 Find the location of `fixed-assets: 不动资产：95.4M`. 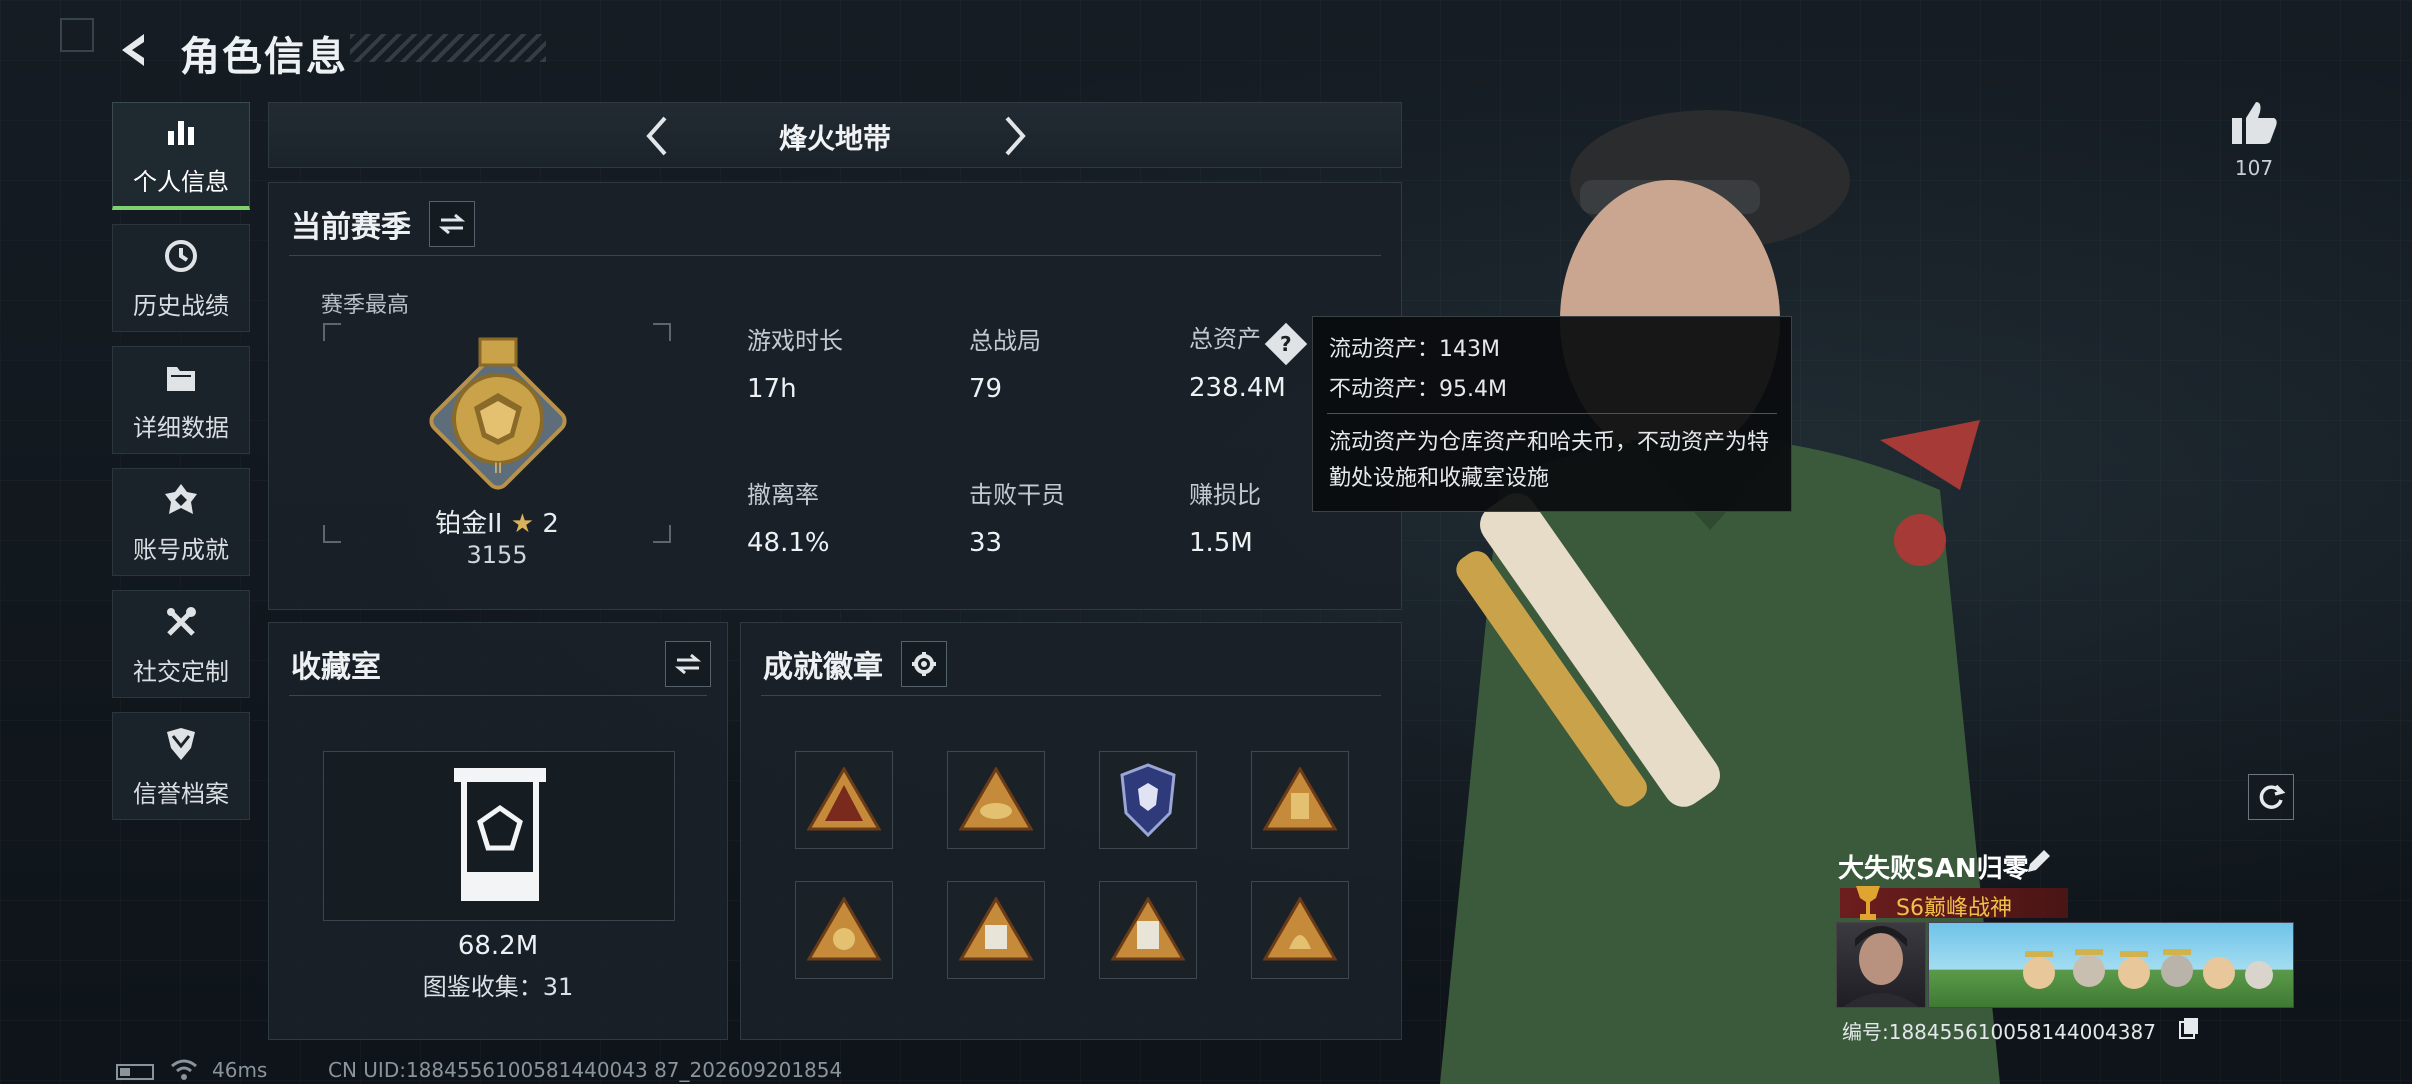

fixed-assets: 不动资产：95.4M is located at coordinates (1418, 389).